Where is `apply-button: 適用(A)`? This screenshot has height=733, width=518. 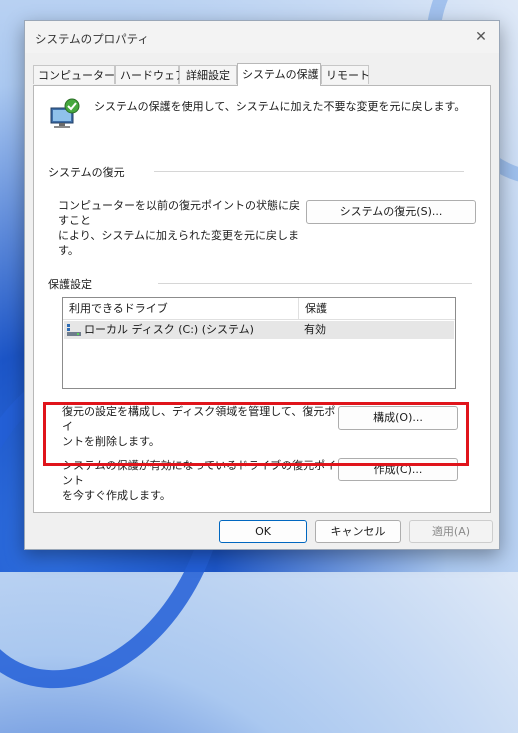 apply-button: 適用(A) is located at coordinates (451, 531).